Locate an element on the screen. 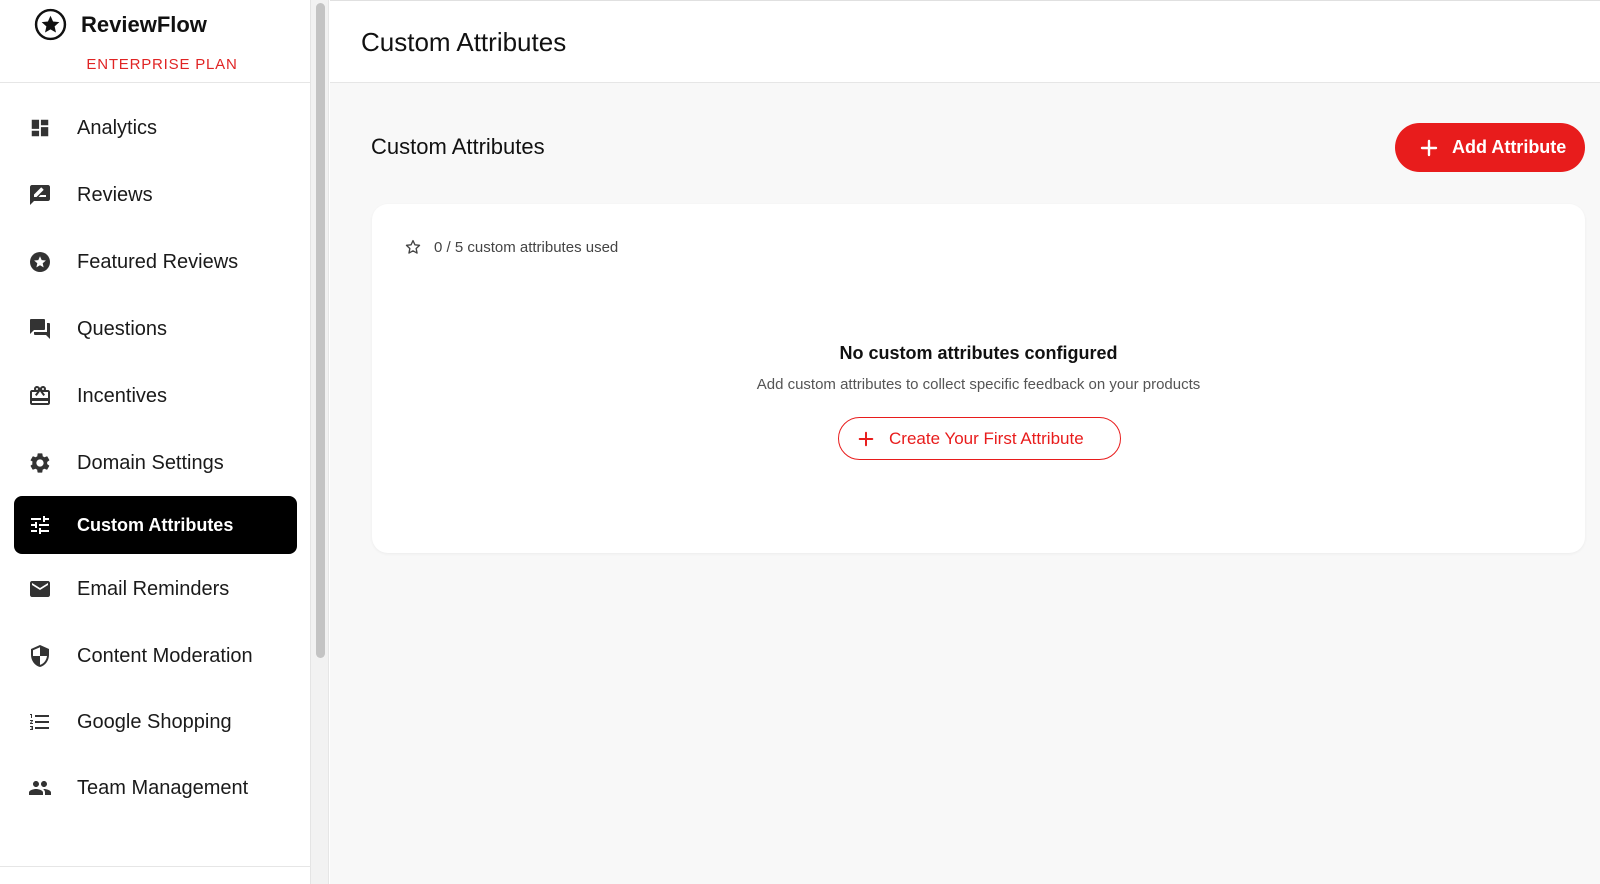 This screenshot has height=884, width=1600. sidebar-item-label: Content Moderation is located at coordinates (165, 655).